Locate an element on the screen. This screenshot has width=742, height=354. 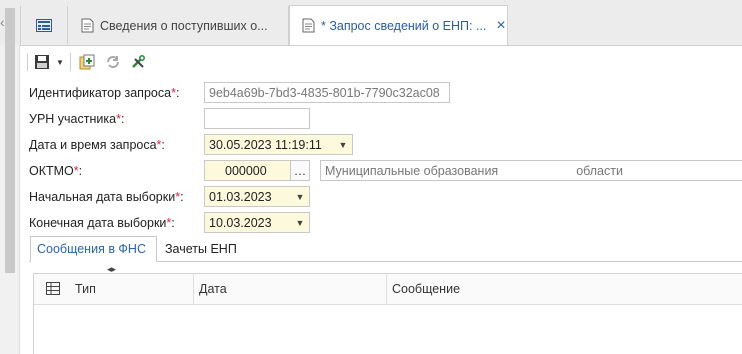
left-scrollbar-thumb is located at coordinates (10, 140).